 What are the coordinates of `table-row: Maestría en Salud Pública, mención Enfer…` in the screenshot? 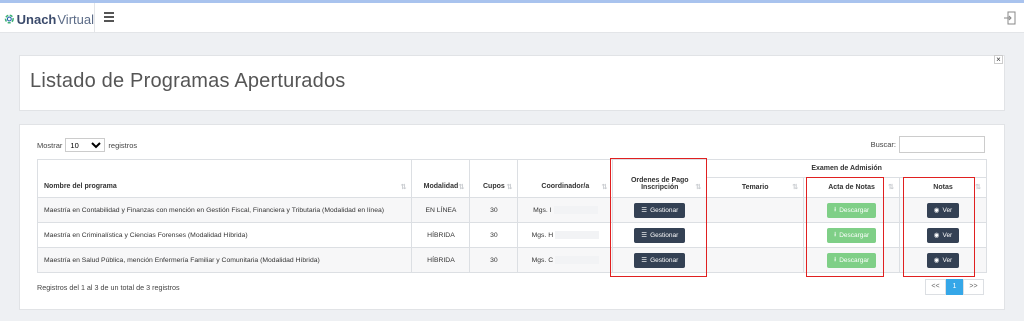 It's located at (511, 260).